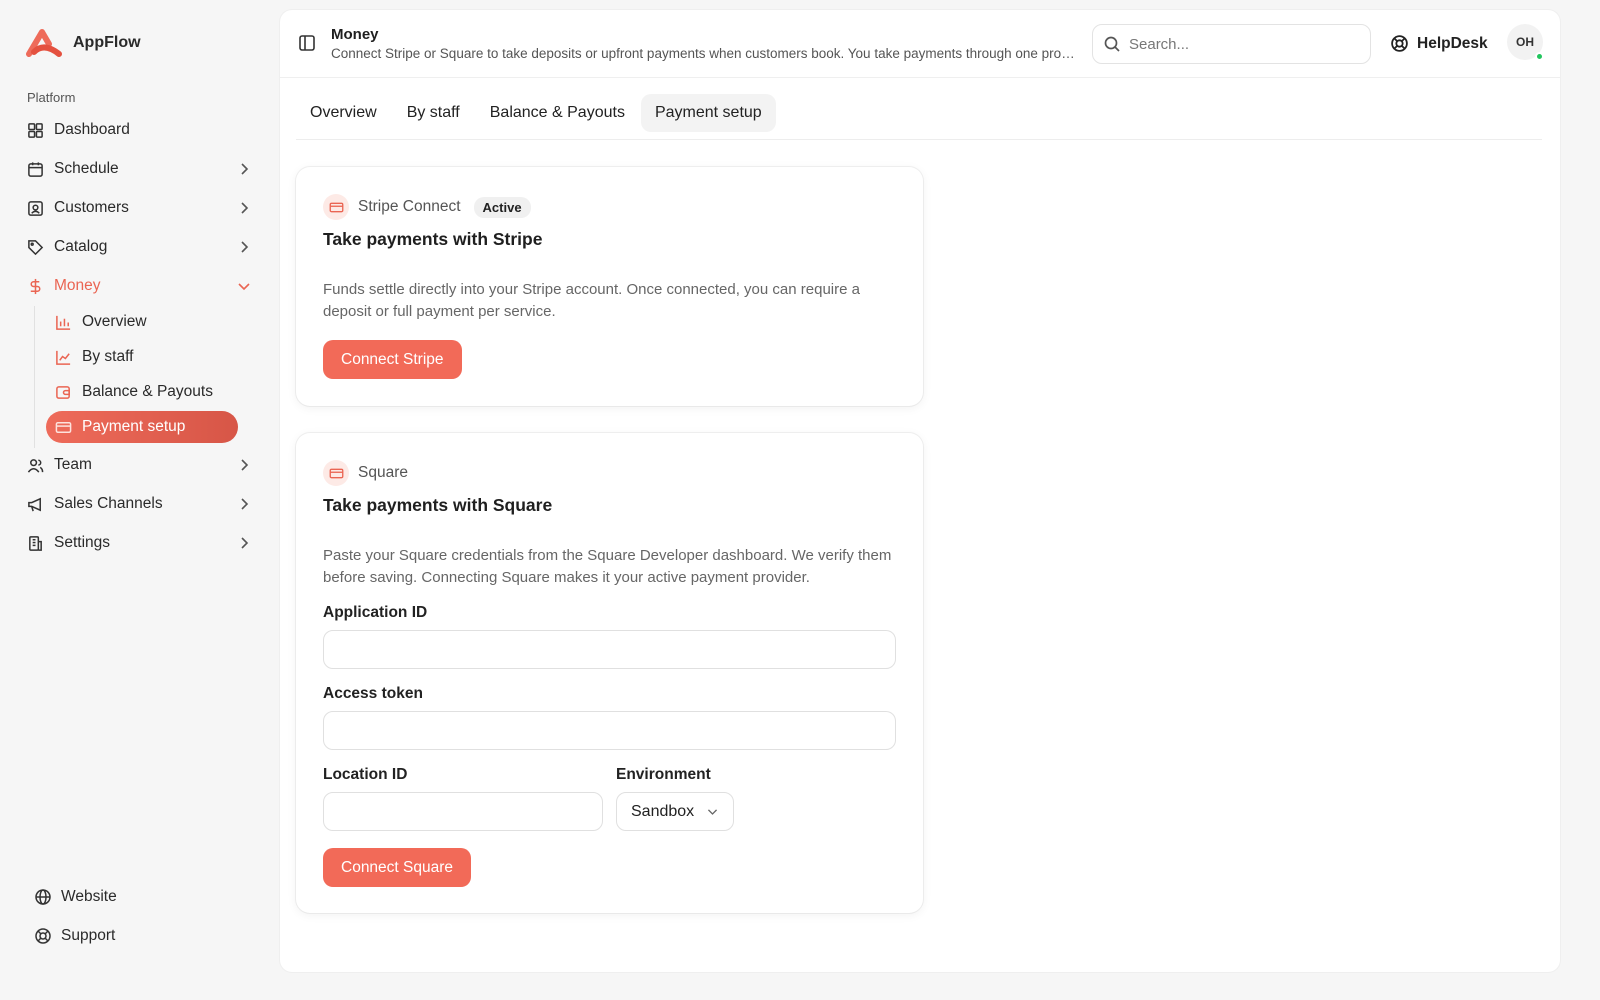 This screenshot has width=1600, height=1000. I want to click on provider-name: Square, so click(383, 472).